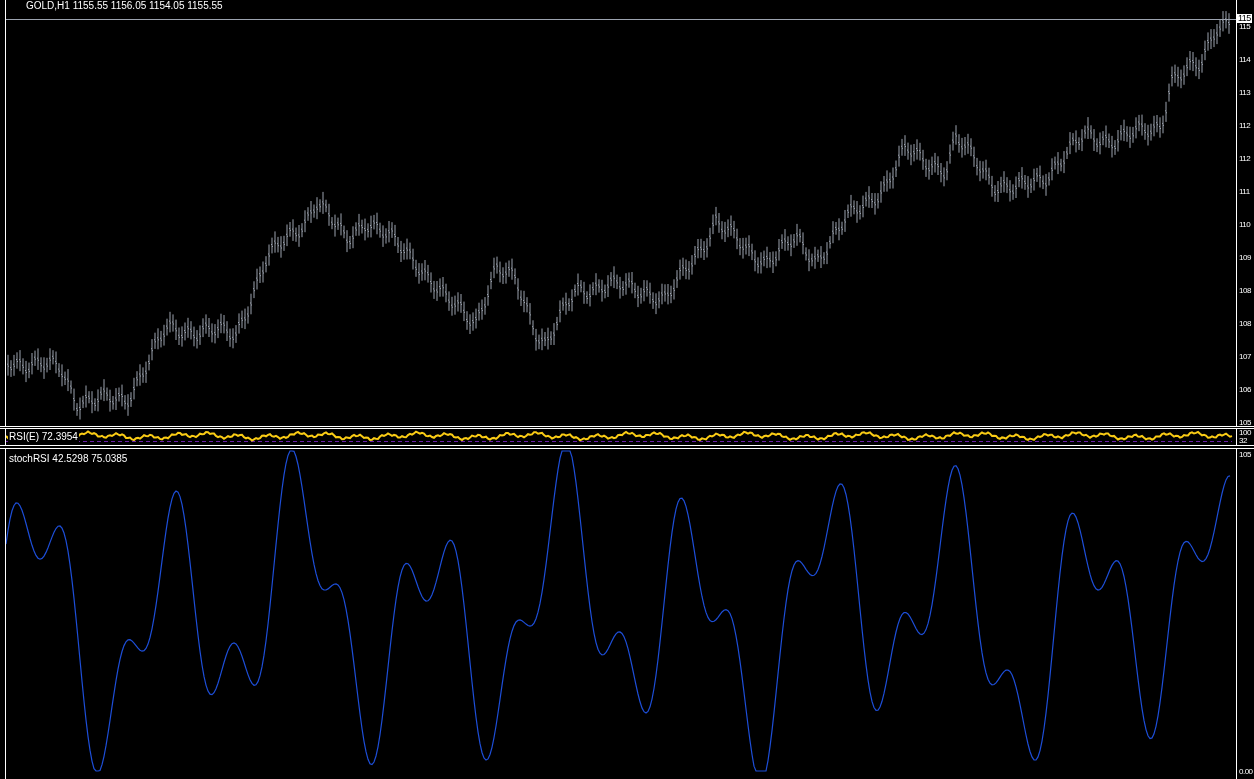  What do you see at coordinates (1245, 93) in the screenshot?
I see `axis-label: 113` at bounding box center [1245, 93].